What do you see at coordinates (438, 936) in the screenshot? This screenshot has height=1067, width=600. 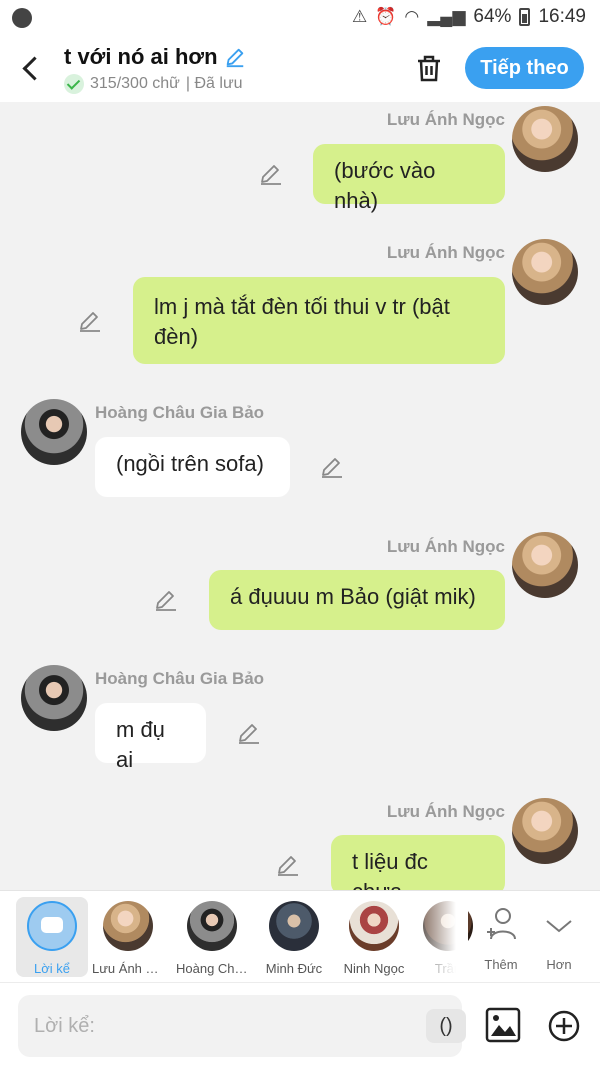 I see `scroll-fade` at bounding box center [438, 936].